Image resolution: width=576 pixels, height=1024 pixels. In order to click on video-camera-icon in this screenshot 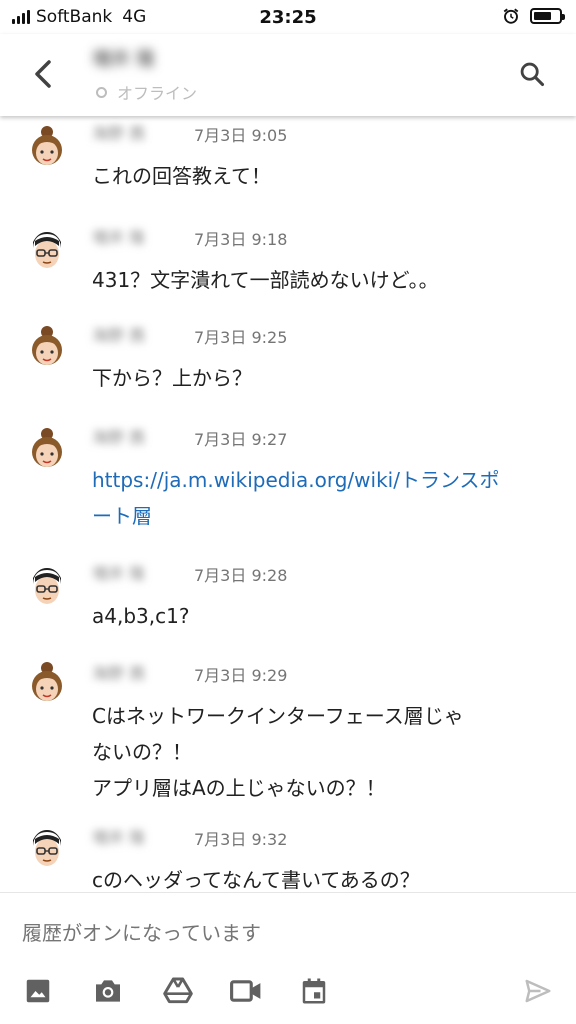, I will do `click(245, 991)`.